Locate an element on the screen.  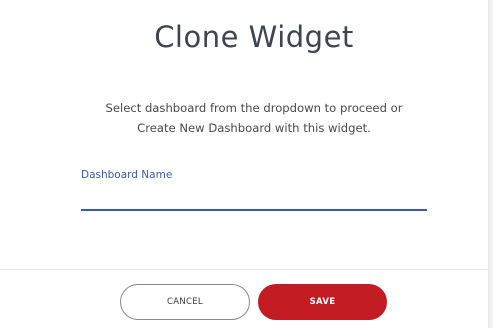
background-edge is located at coordinates (490, 164).